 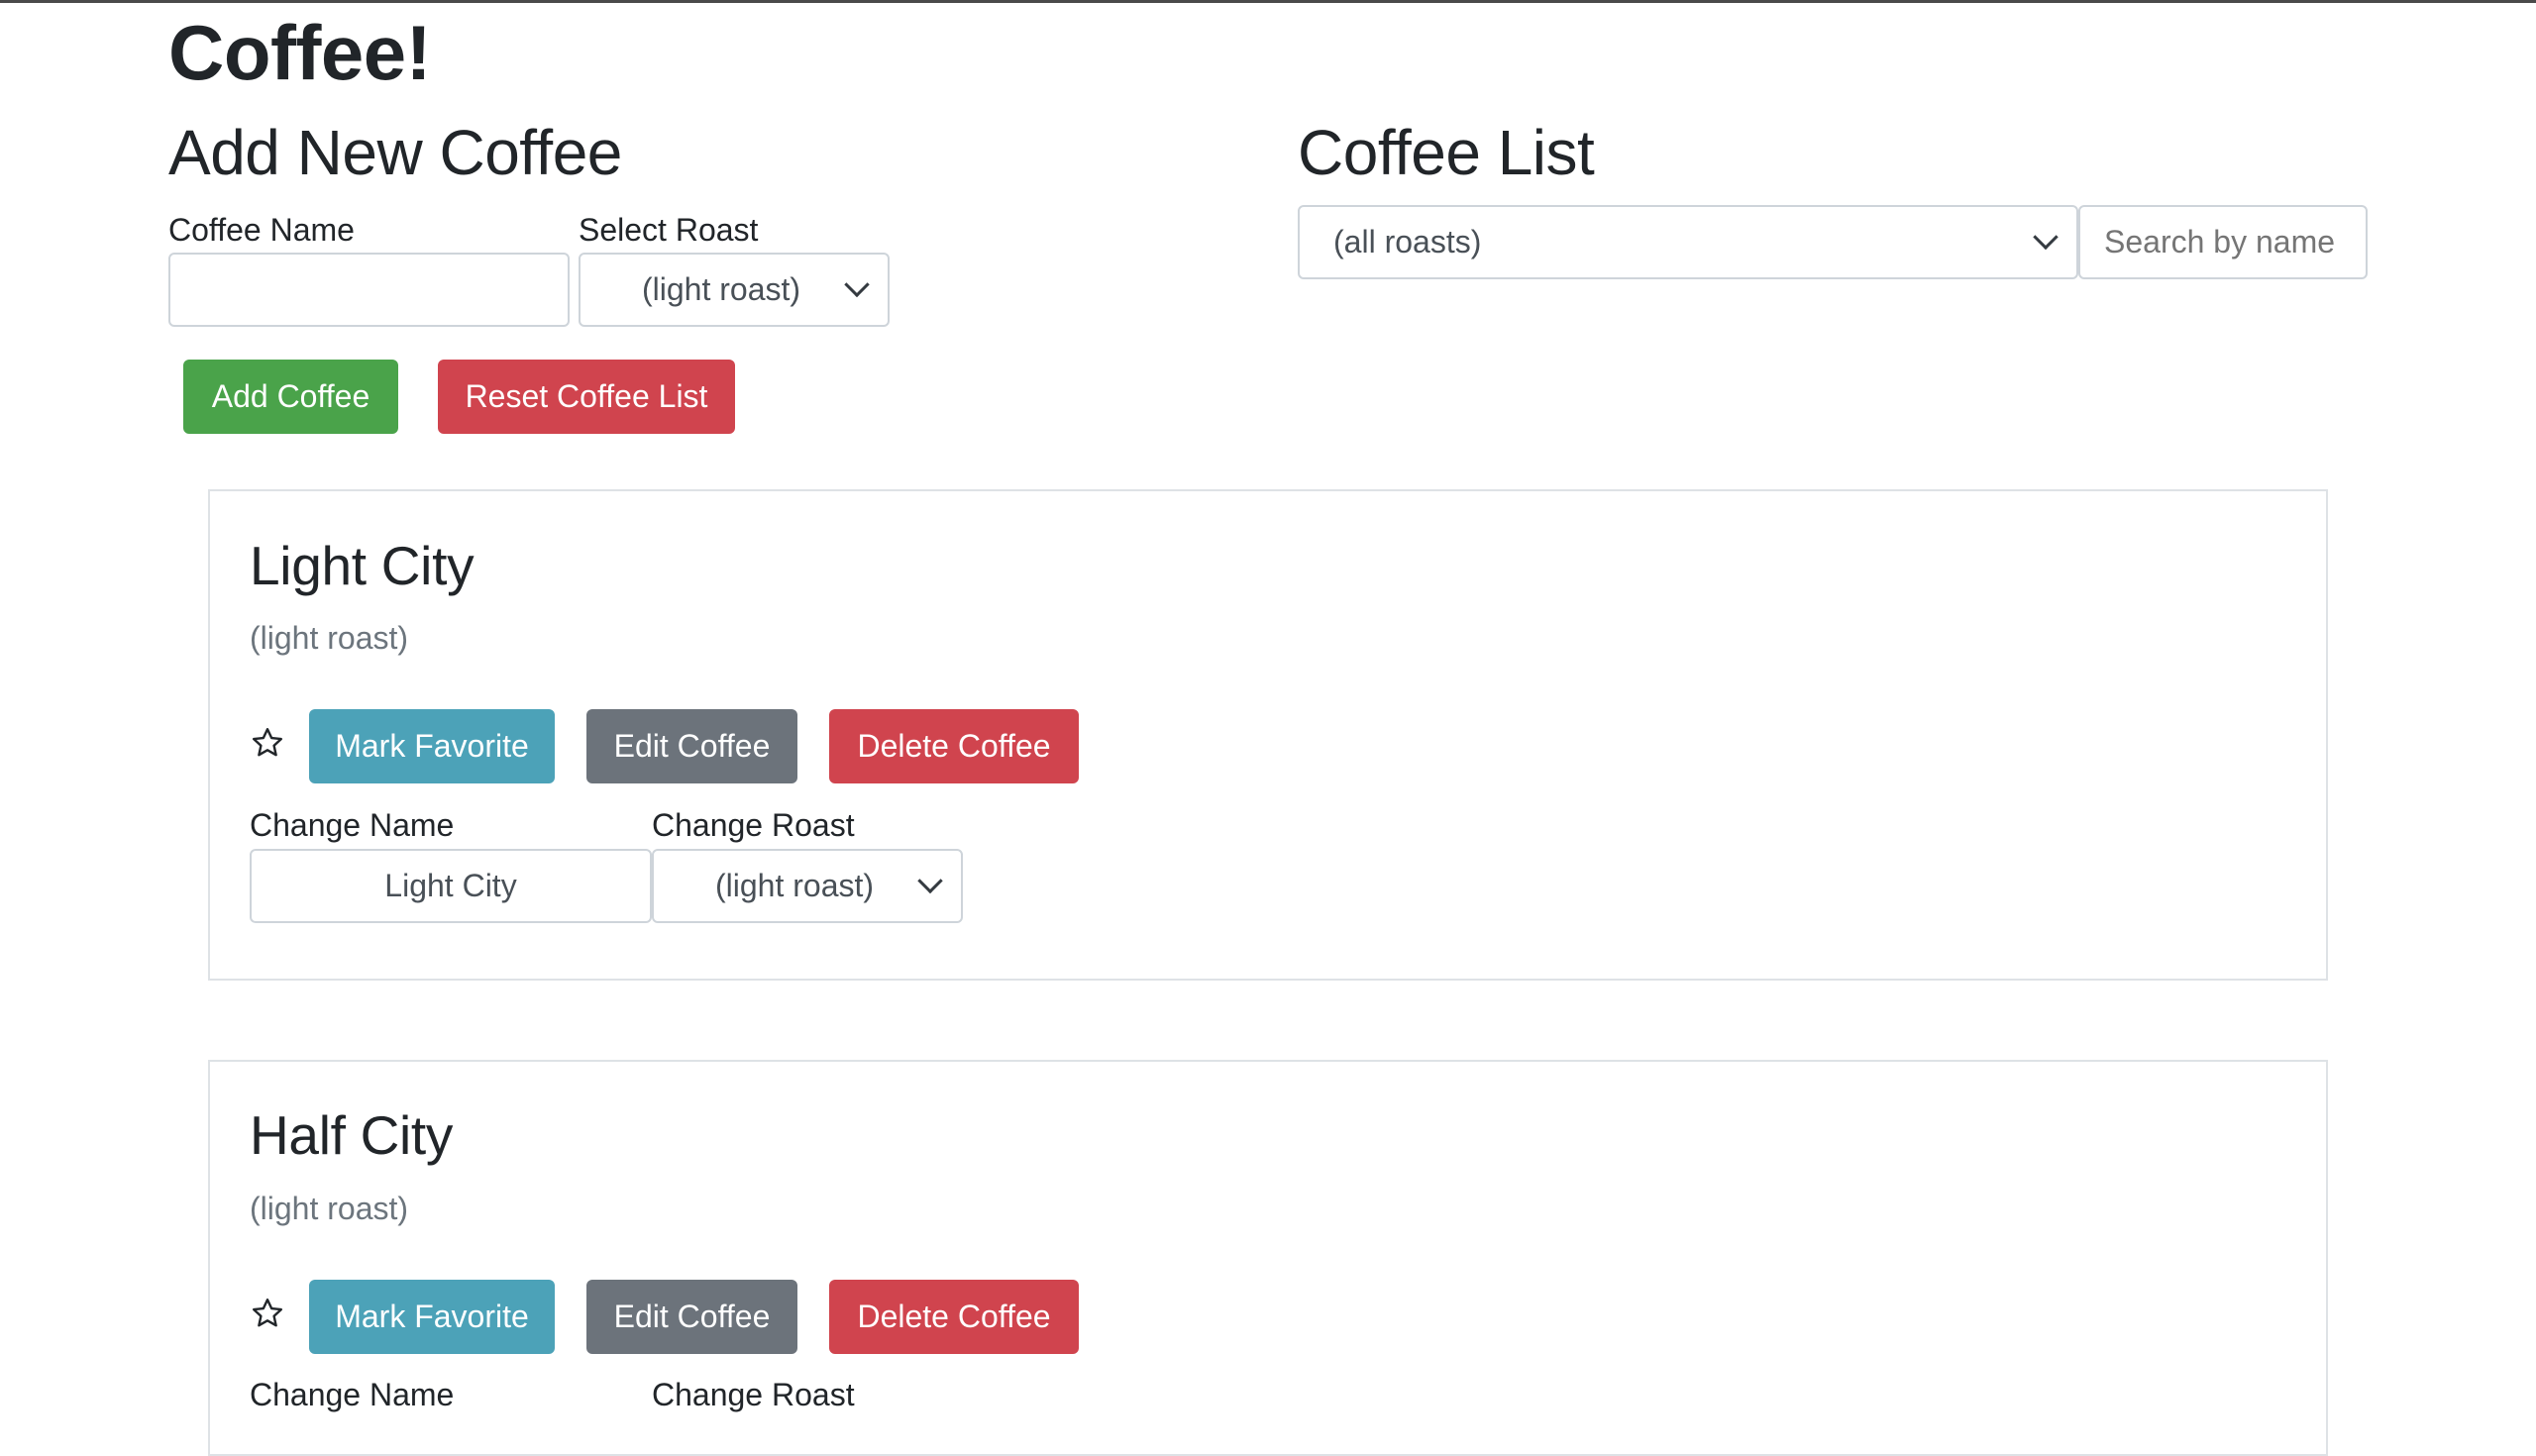 I want to click on change-roast-select: (light roast), so click(x=807, y=886).